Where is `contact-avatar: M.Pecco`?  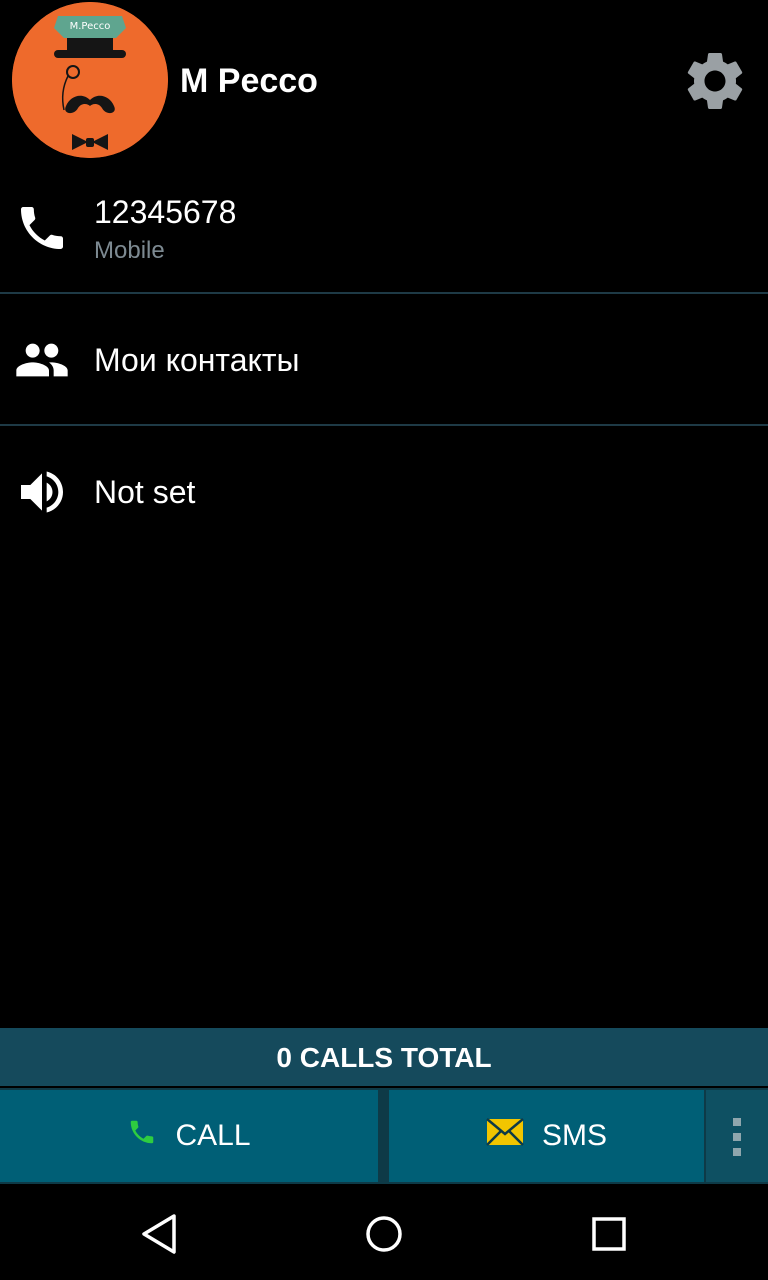 contact-avatar: M.Pecco is located at coordinates (90, 80).